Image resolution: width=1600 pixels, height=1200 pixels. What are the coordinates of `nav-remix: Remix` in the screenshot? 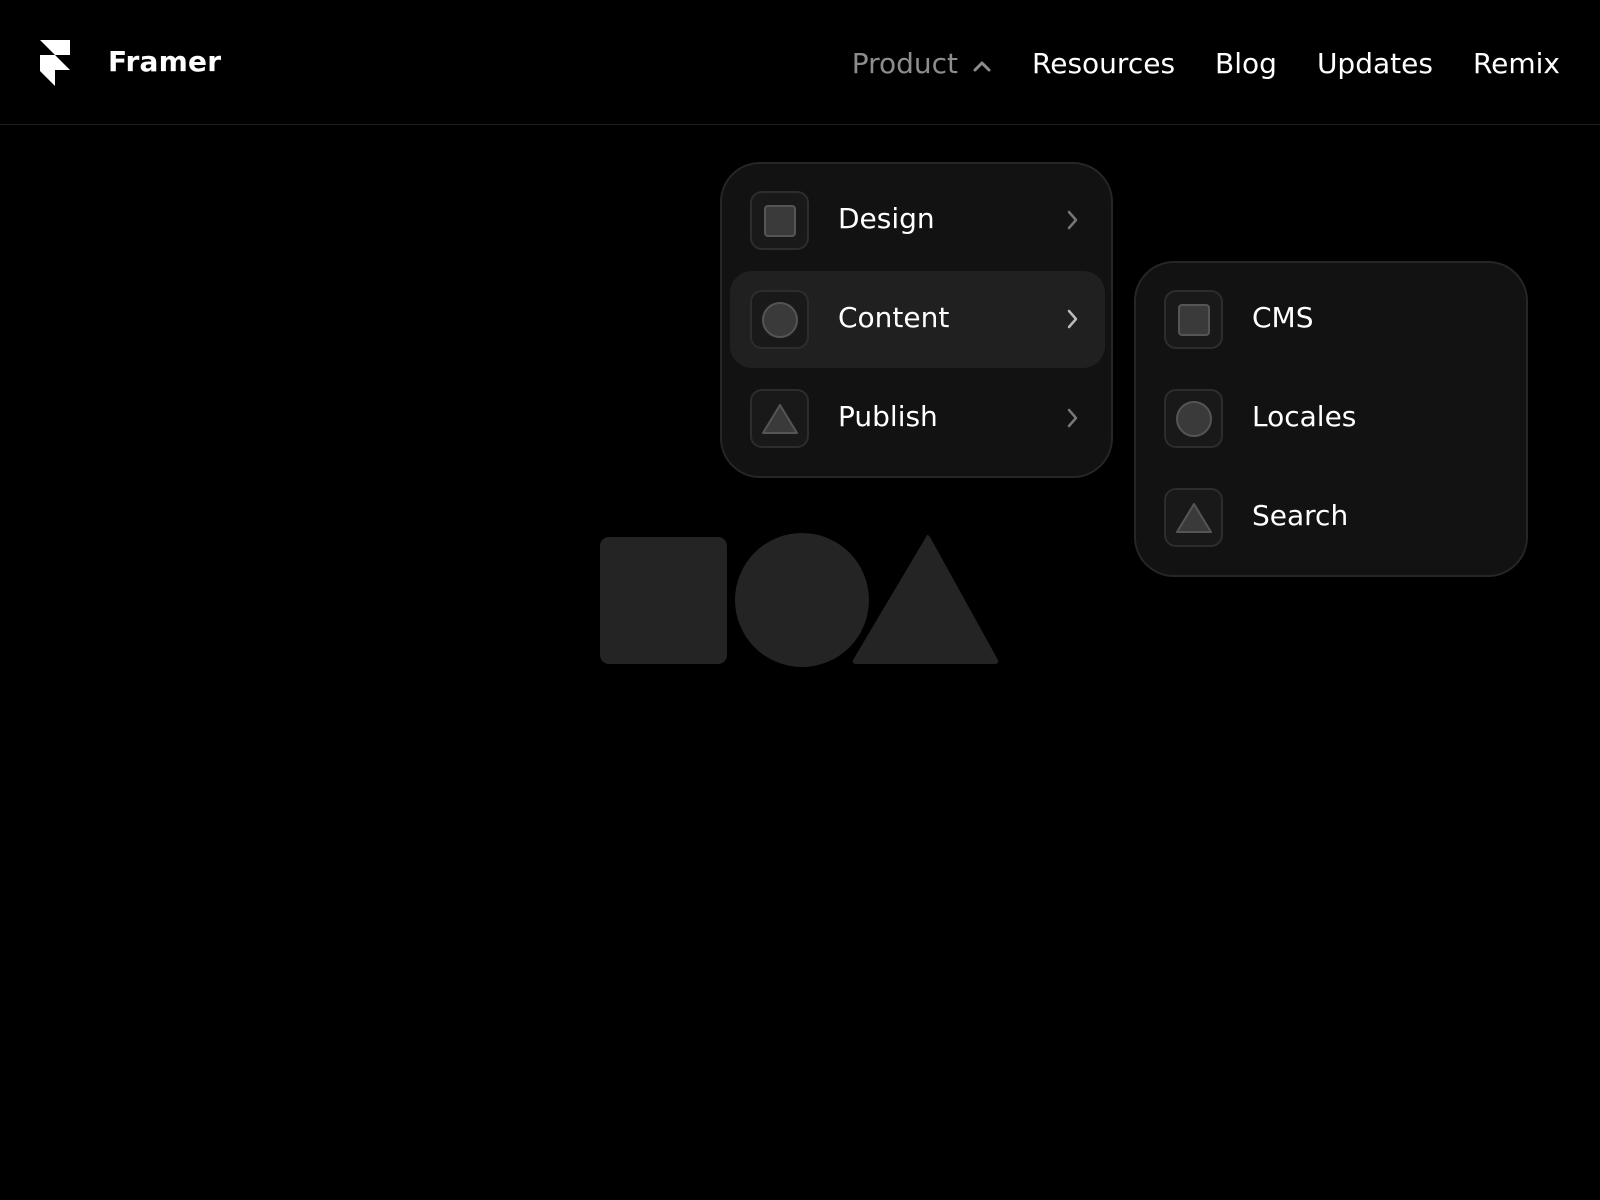 It's located at (1516, 63).